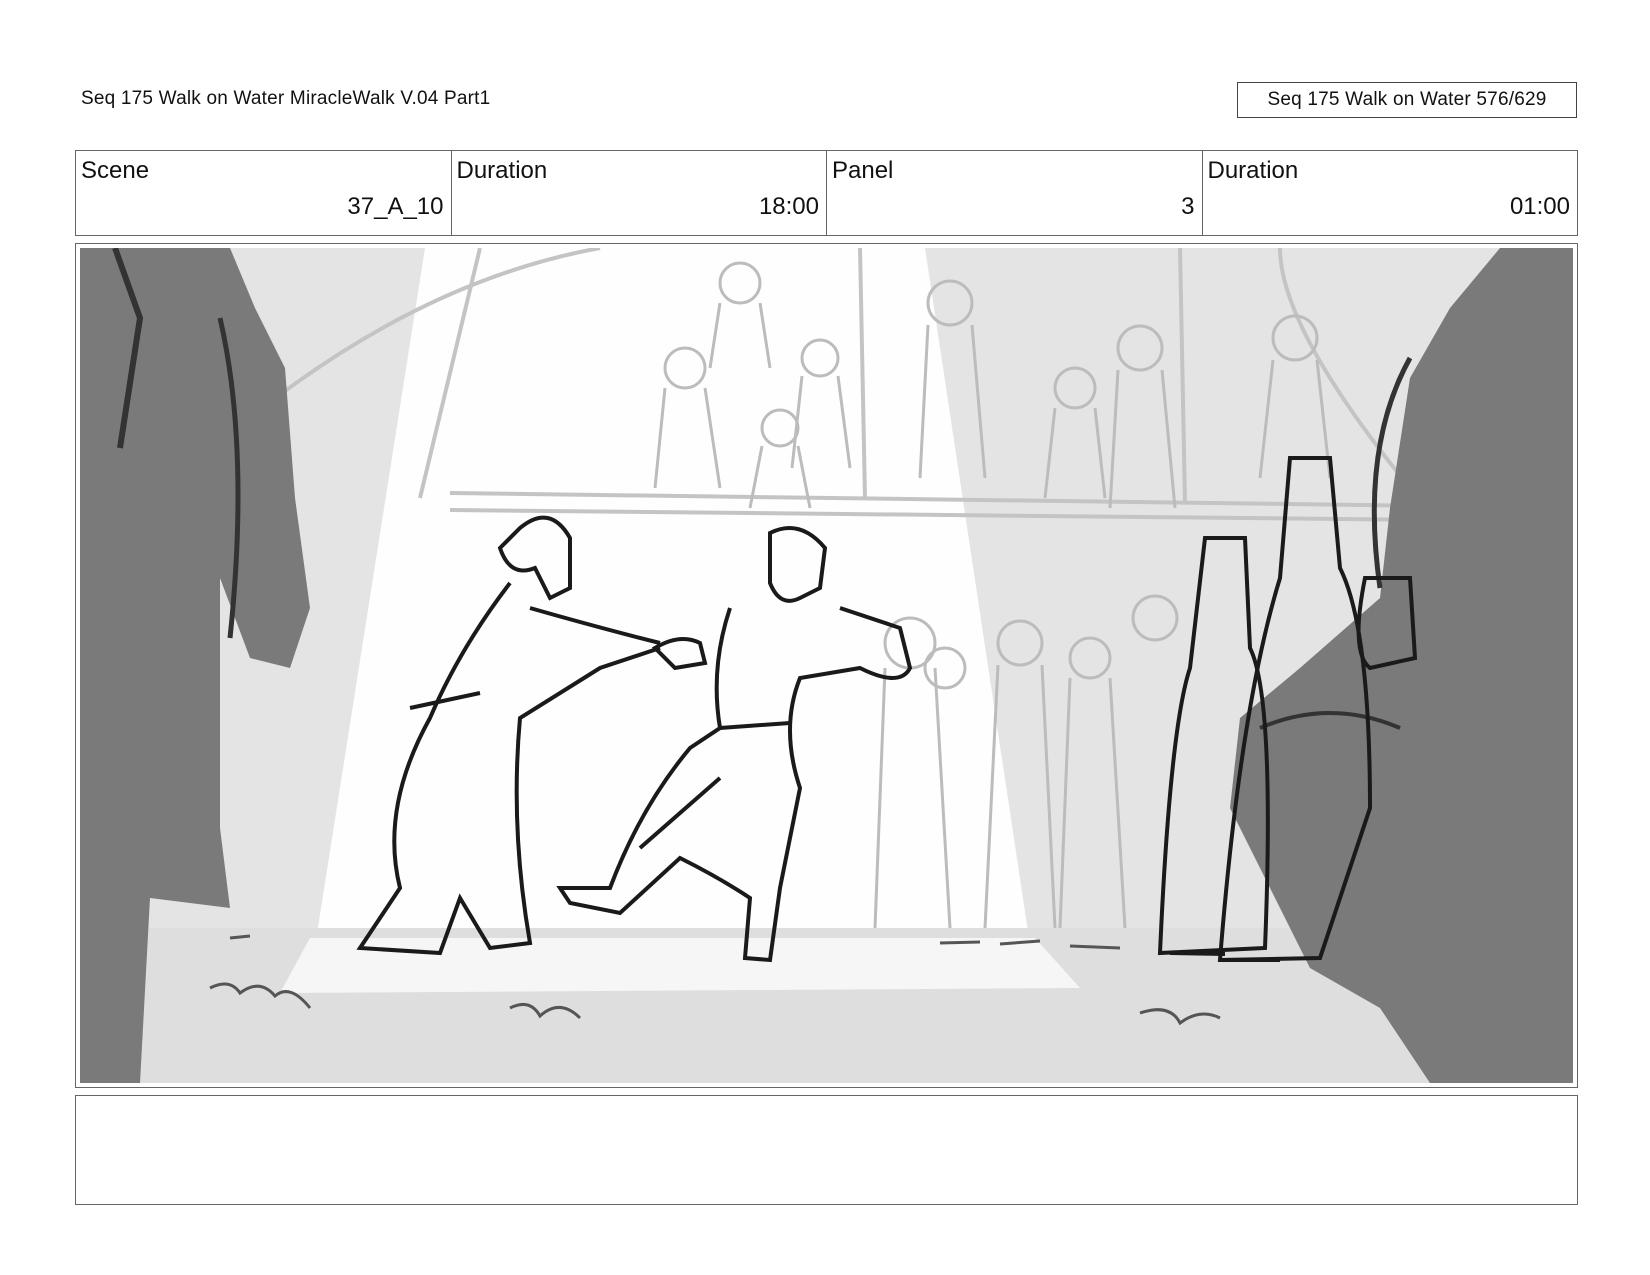 The height and width of the screenshot is (1275, 1650). Describe the element at coordinates (1407, 100) in the screenshot. I see `page-counter: Seq 175 Walk on Water 576/629` at that location.